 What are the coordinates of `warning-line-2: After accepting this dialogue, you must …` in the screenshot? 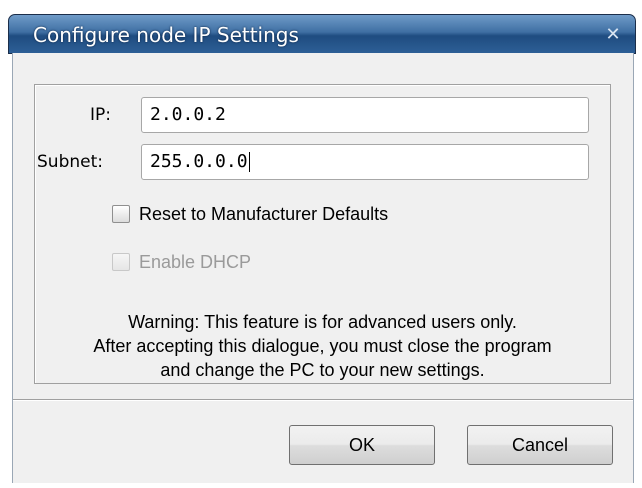 It's located at (322, 346).